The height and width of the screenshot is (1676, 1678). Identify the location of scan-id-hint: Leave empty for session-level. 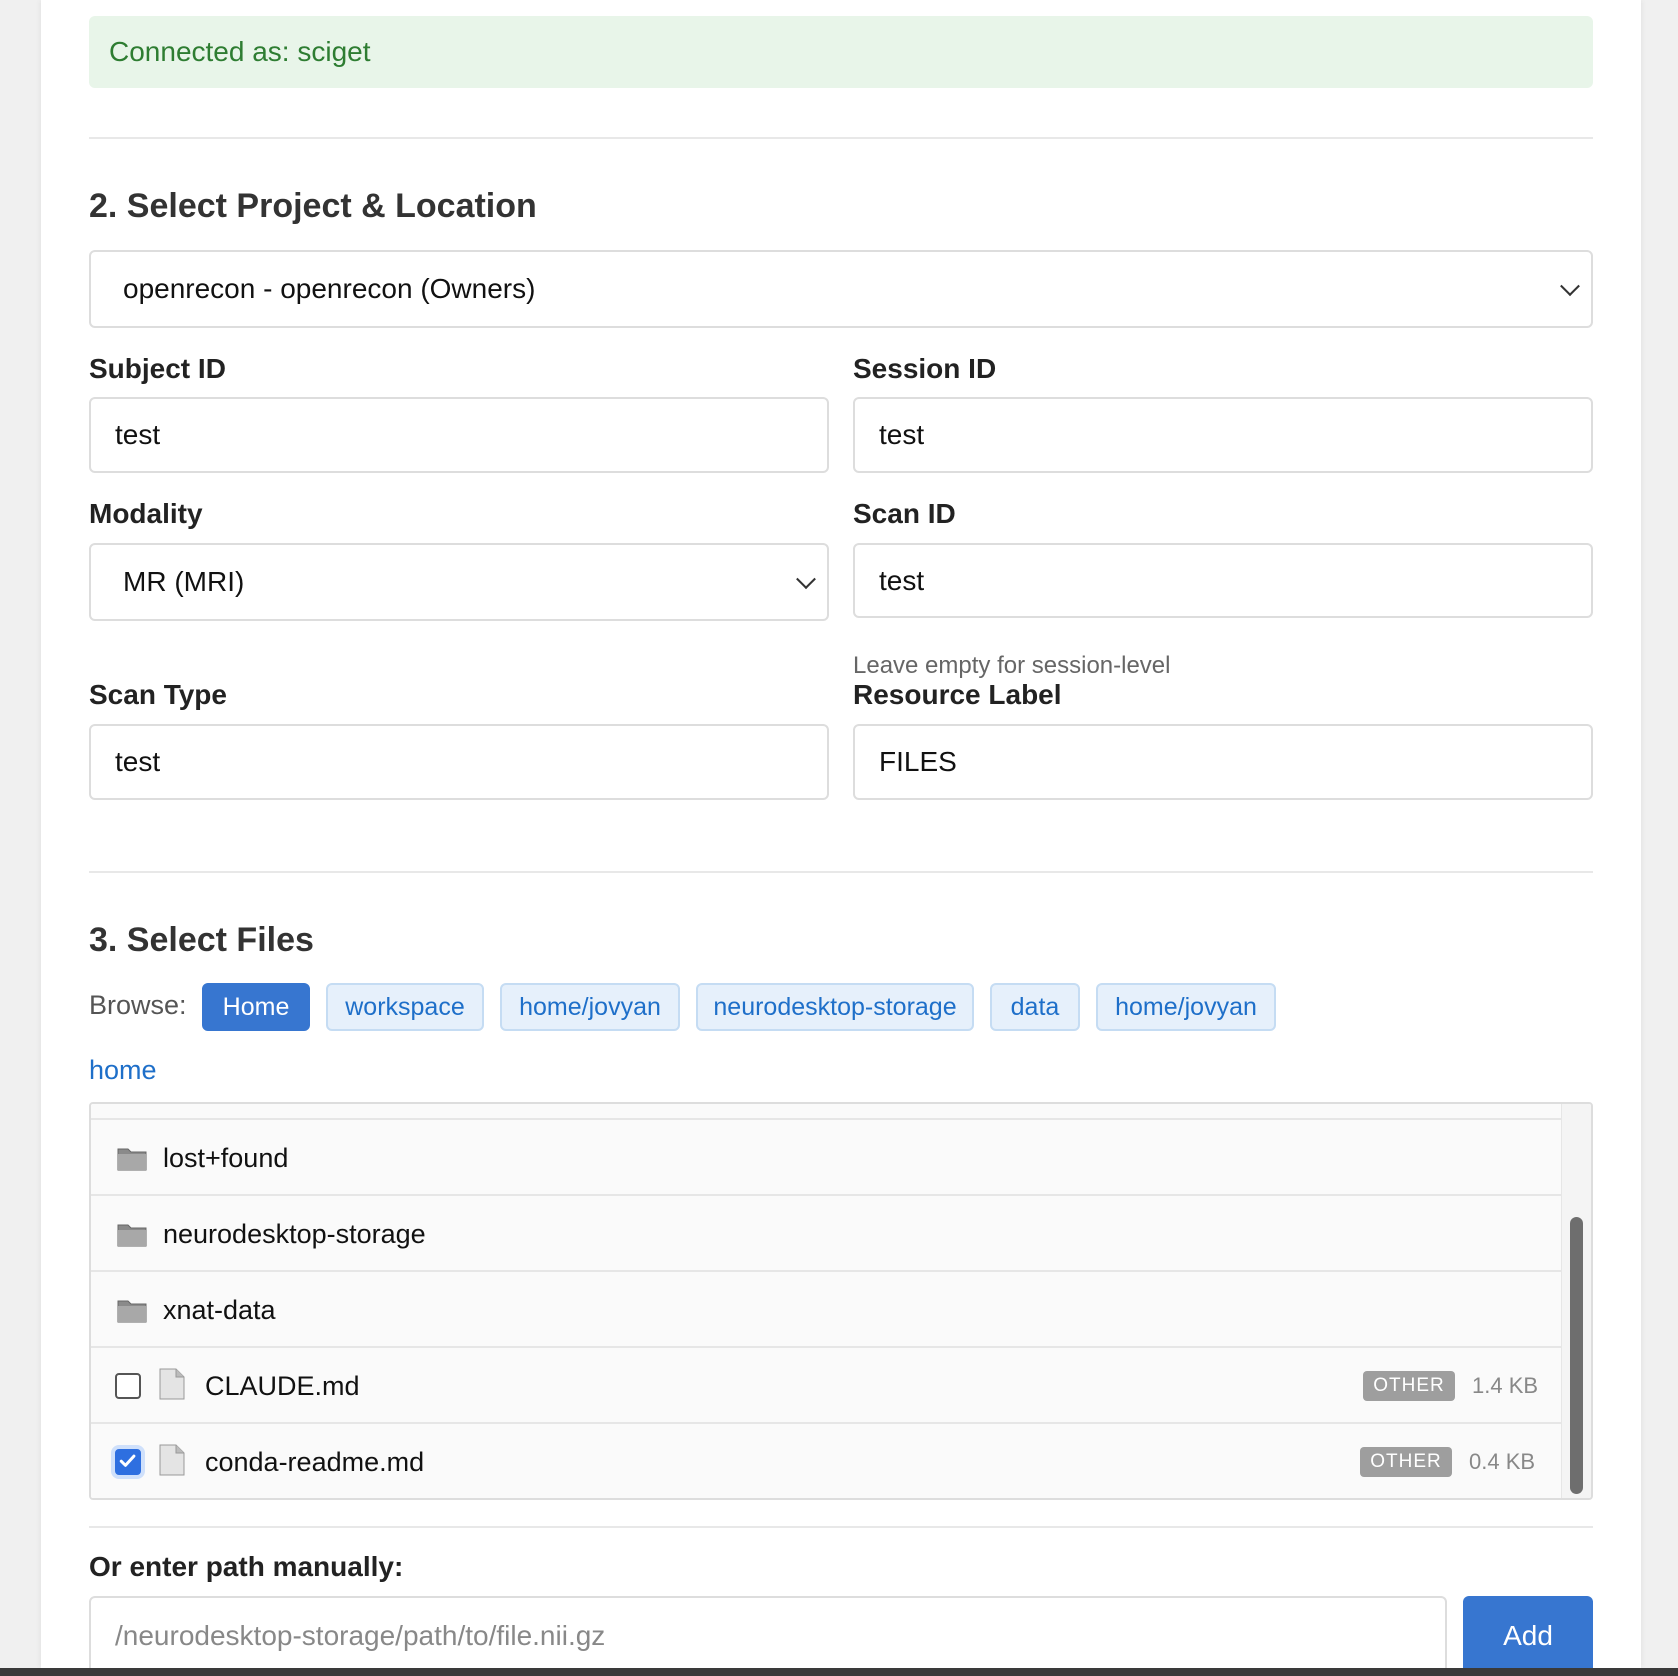
(1012, 665).